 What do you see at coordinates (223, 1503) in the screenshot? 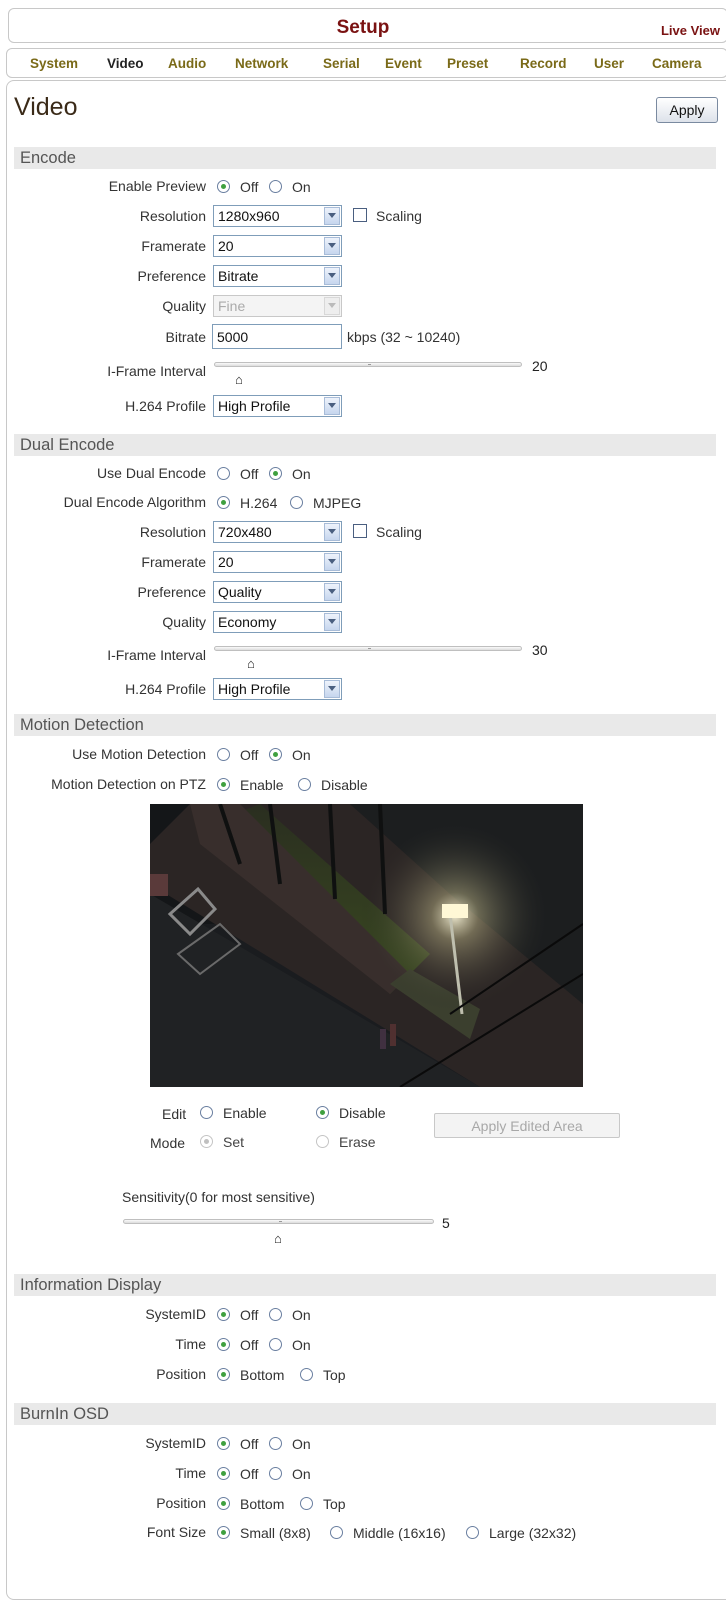
I see `burnin-position-bottom-radio` at bounding box center [223, 1503].